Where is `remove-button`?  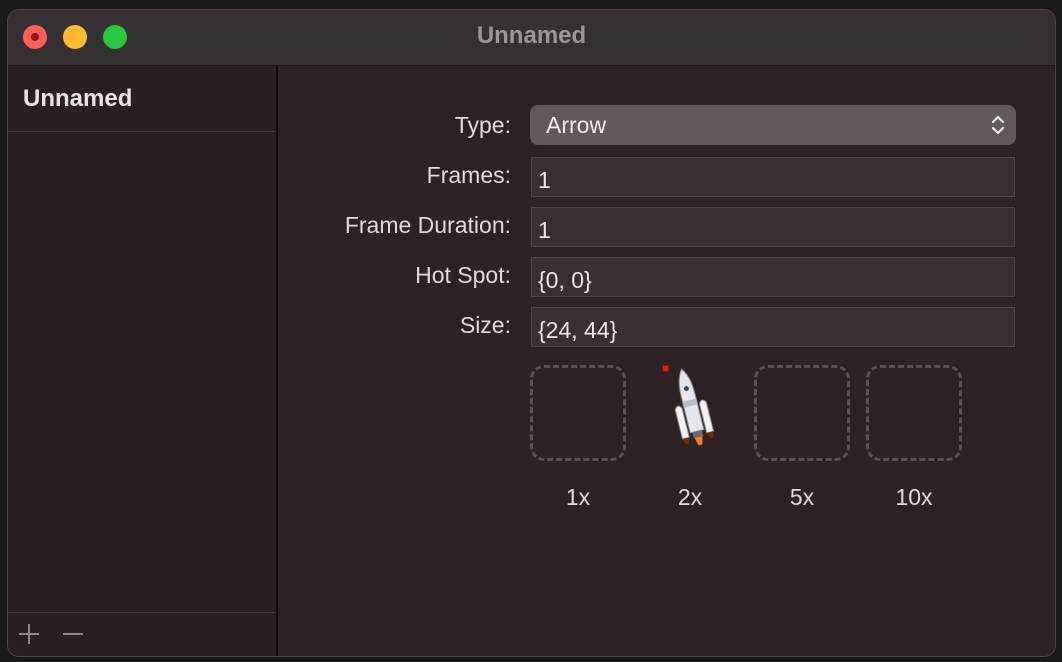
remove-button is located at coordinates (73, 634).